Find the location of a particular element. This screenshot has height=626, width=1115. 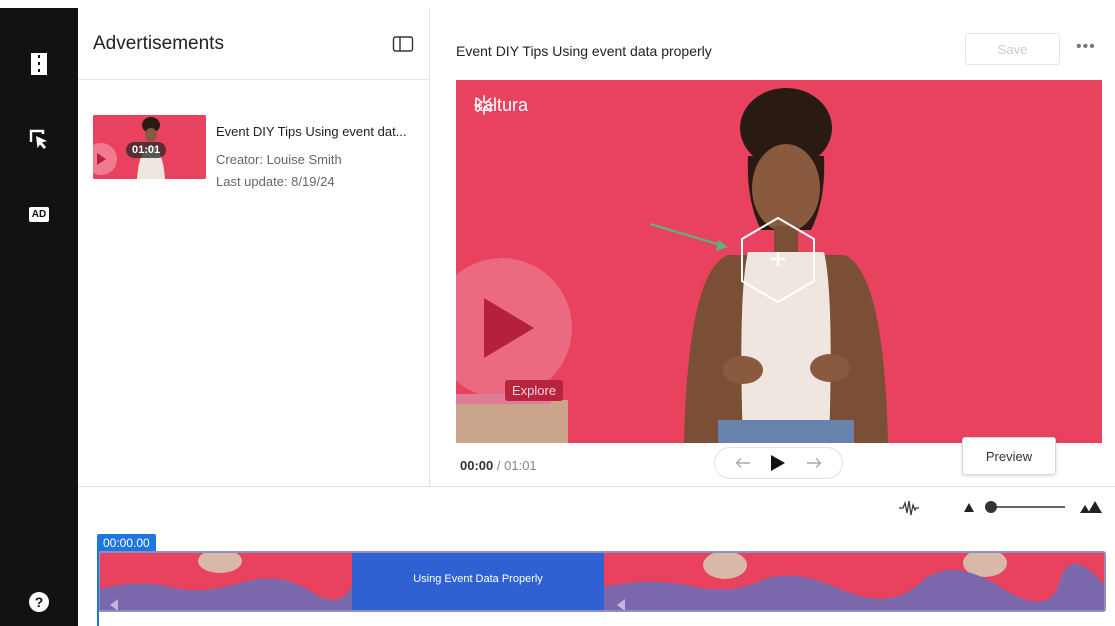

cursor-select-icon is located at coordinates (38, 139).